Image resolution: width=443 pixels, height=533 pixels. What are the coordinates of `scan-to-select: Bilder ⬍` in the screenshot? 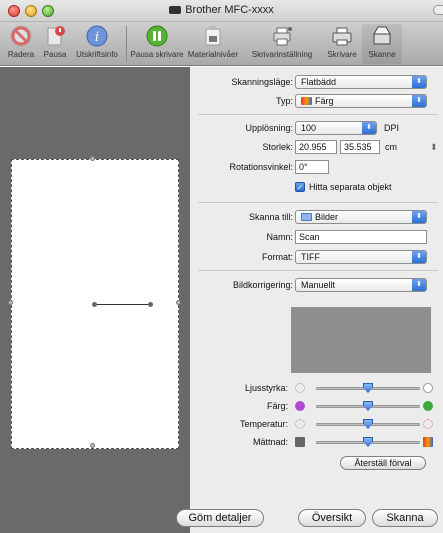 It's located at (361, 217).